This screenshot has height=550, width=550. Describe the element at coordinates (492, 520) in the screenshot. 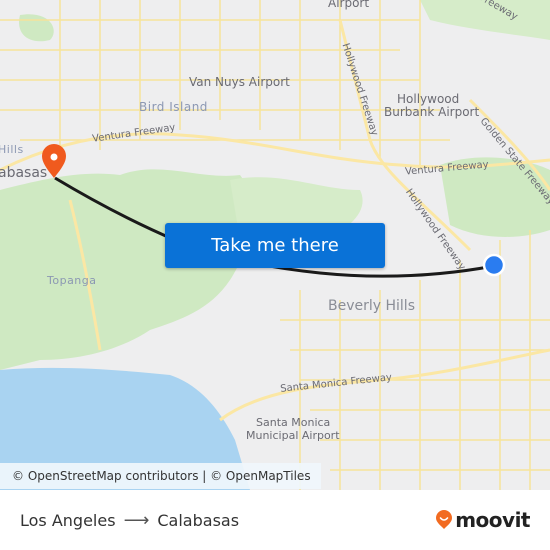

I see `brand-name: moovit` at that location.